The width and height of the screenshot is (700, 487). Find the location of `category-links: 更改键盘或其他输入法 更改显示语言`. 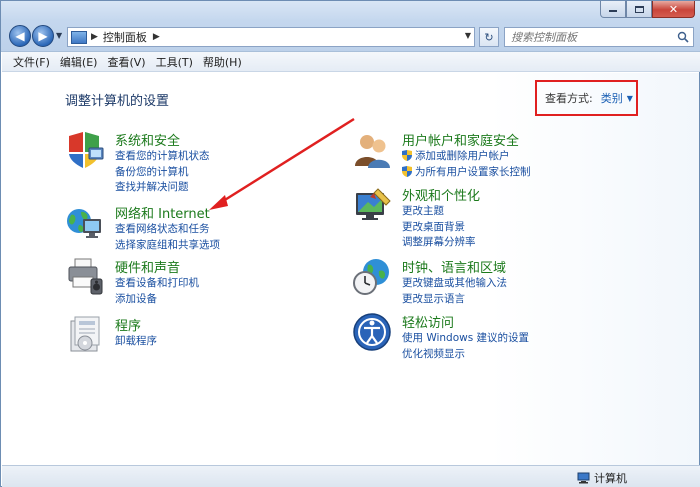

category-links: 更改键盘或其他输入法 更改显示语言 is located at coordinates (454, 290).